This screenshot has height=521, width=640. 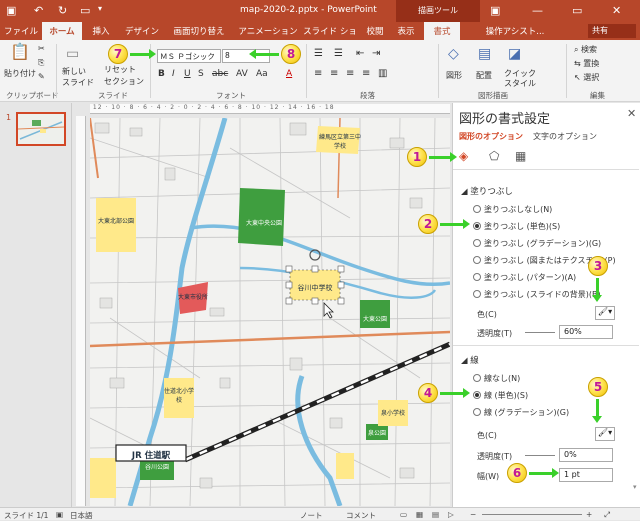 What do you see at coordinates (494, 156) in the screenshot?
I see `effects-icon: ⬠` at bounding box center [494, 156].